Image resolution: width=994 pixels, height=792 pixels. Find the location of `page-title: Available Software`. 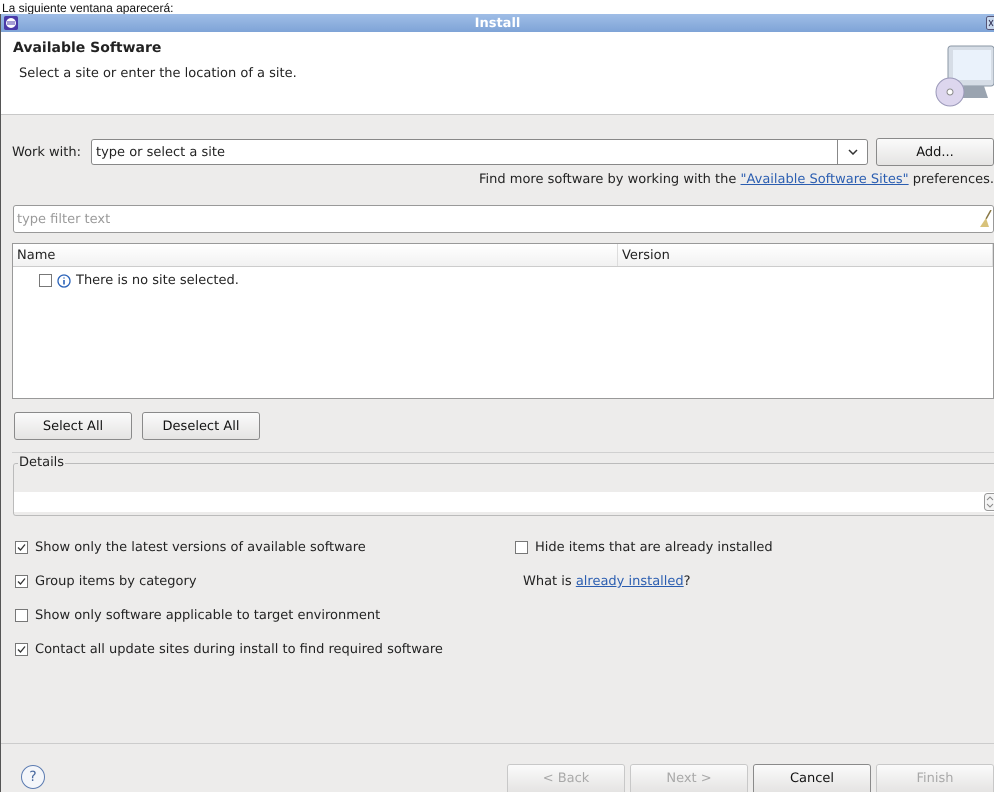

page-title: Available Software is located at coordinates (87, 48).